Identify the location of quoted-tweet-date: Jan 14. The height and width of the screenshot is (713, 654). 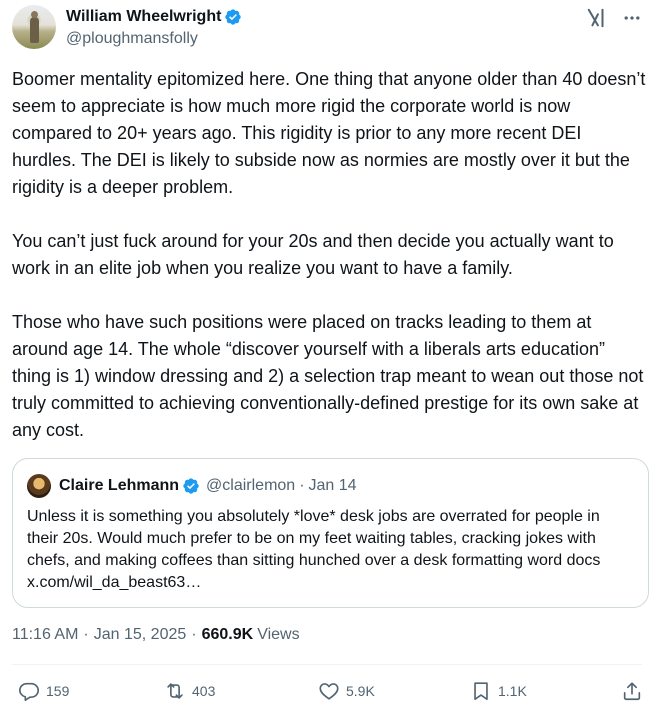
(332, 485).